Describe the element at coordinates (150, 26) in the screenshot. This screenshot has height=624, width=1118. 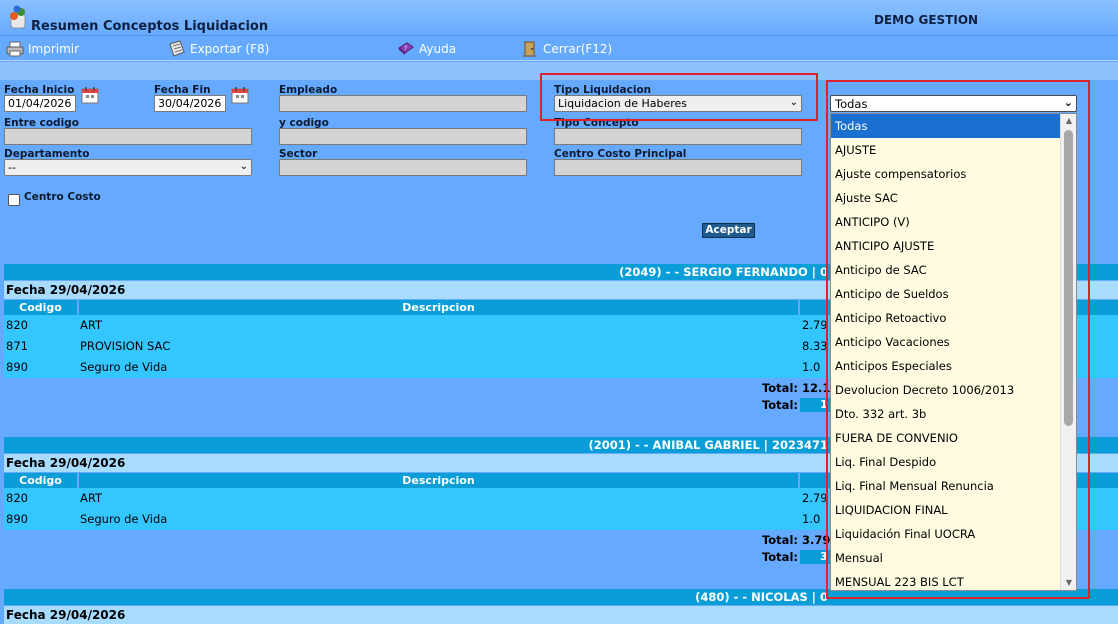
I see `page-title: Resumen Conceptos Liquidacion` at that location.